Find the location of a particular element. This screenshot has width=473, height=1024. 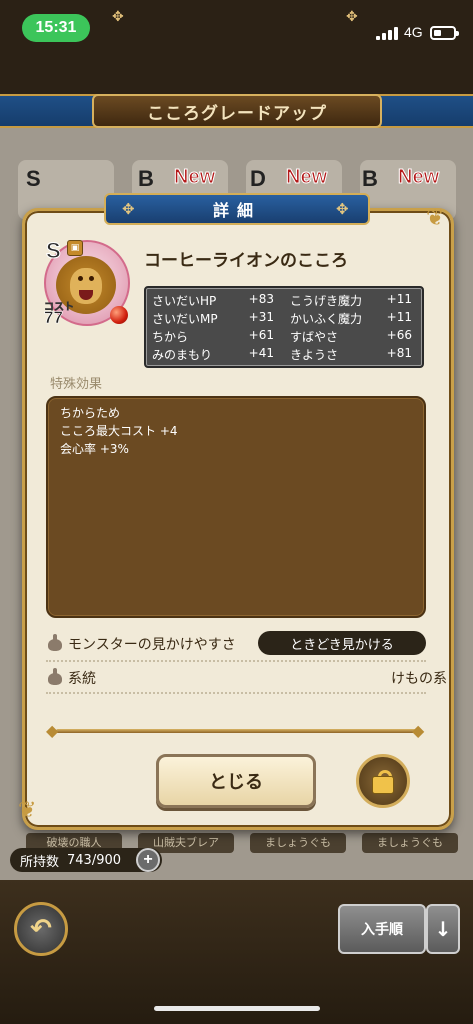

bg-card-grade: D is located at coordinates (258, 178).